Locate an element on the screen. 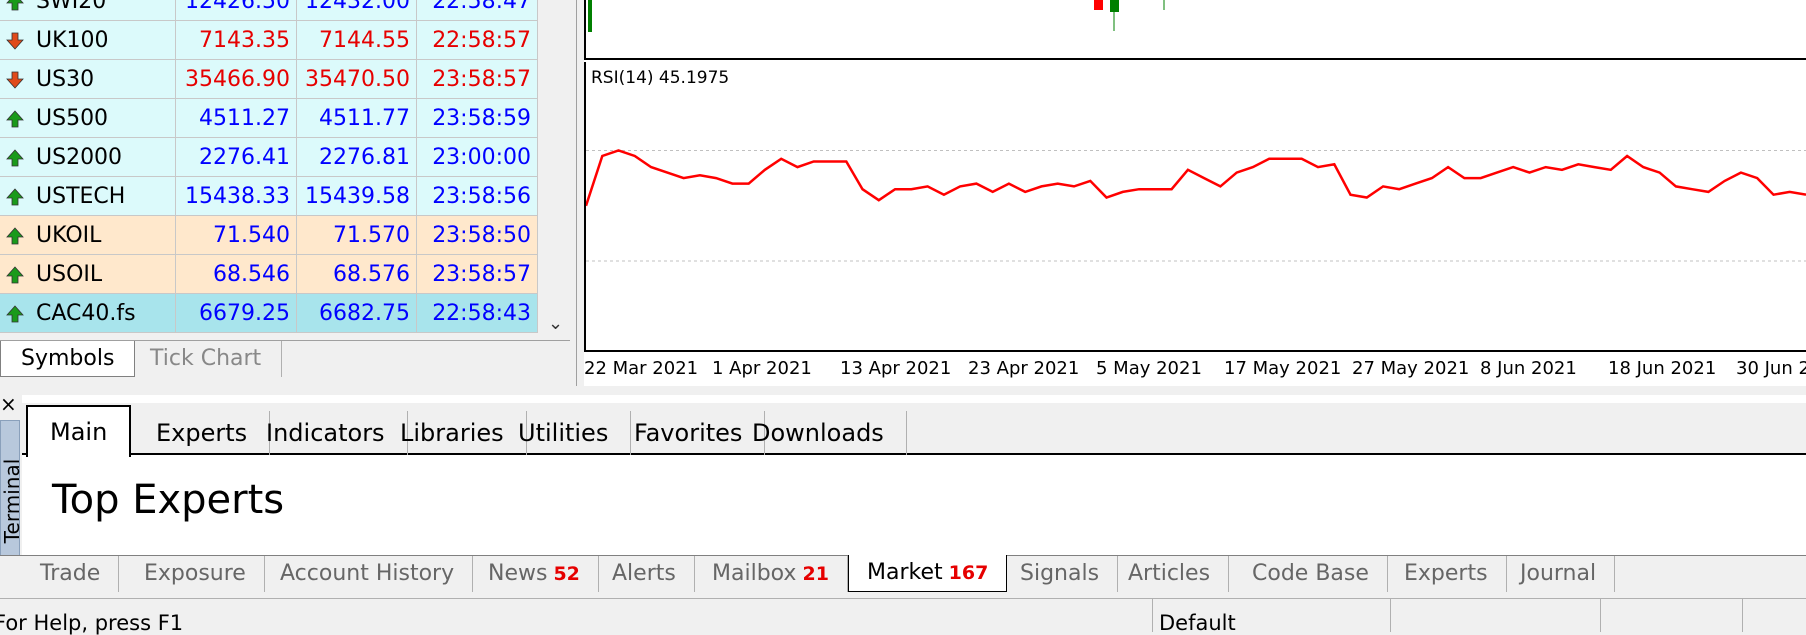  market-watch-row: USOIL 68.546 68.576 23:58:57 is located at coordinates (269, 274).